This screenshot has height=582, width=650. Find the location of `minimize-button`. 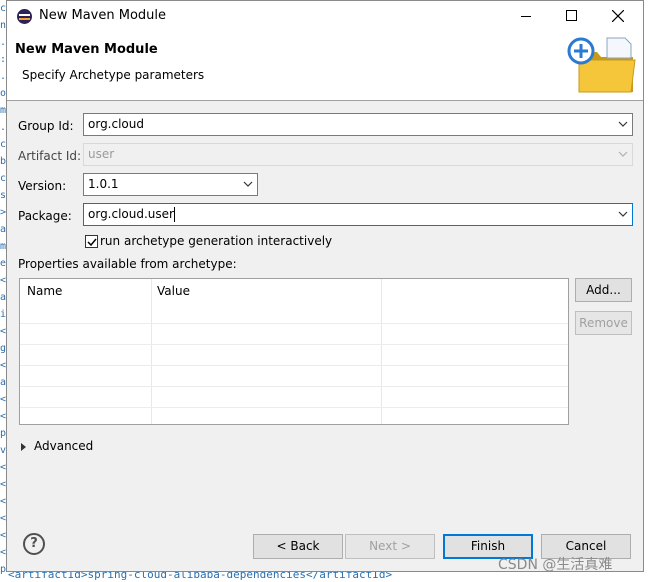

minimize-button is located at coordinates (526, 16).